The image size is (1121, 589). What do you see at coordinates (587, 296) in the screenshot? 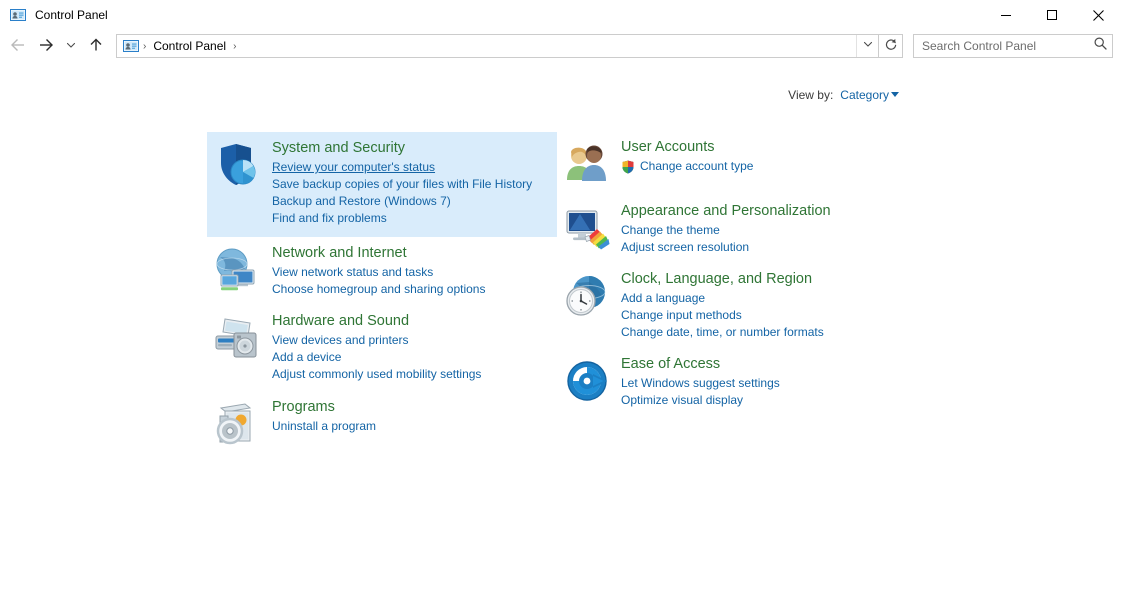
I see `clock-globe-icon` at bounding box center [587, 296].